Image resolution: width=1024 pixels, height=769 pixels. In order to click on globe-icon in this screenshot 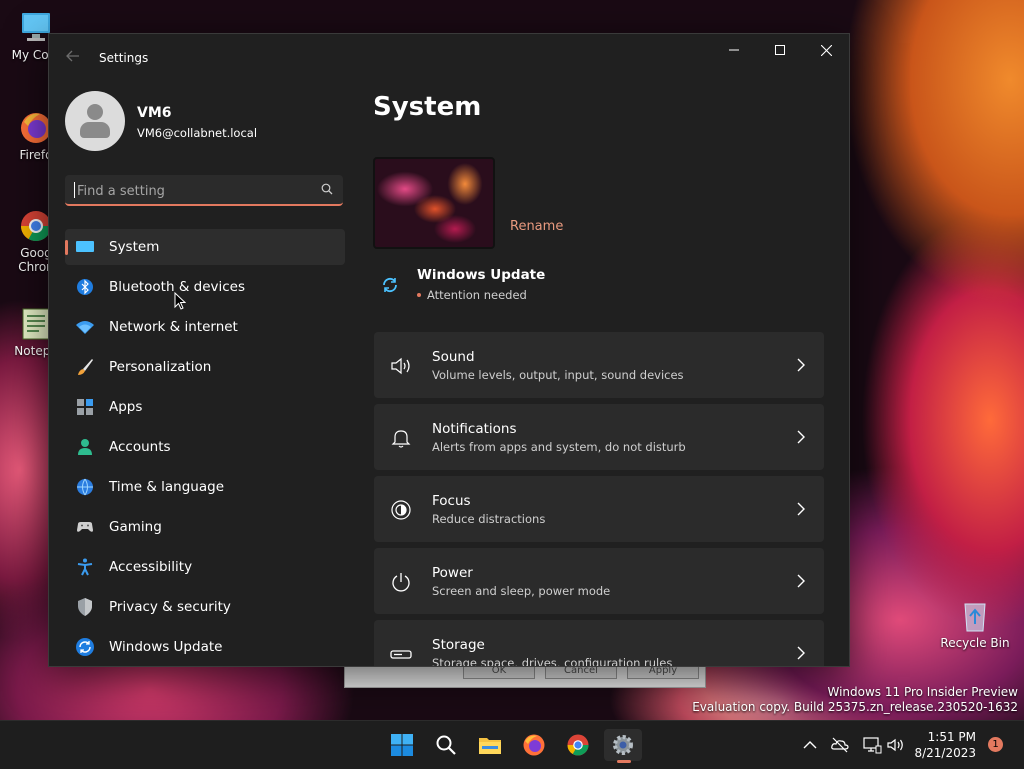, I will do `click(85, 487)`.